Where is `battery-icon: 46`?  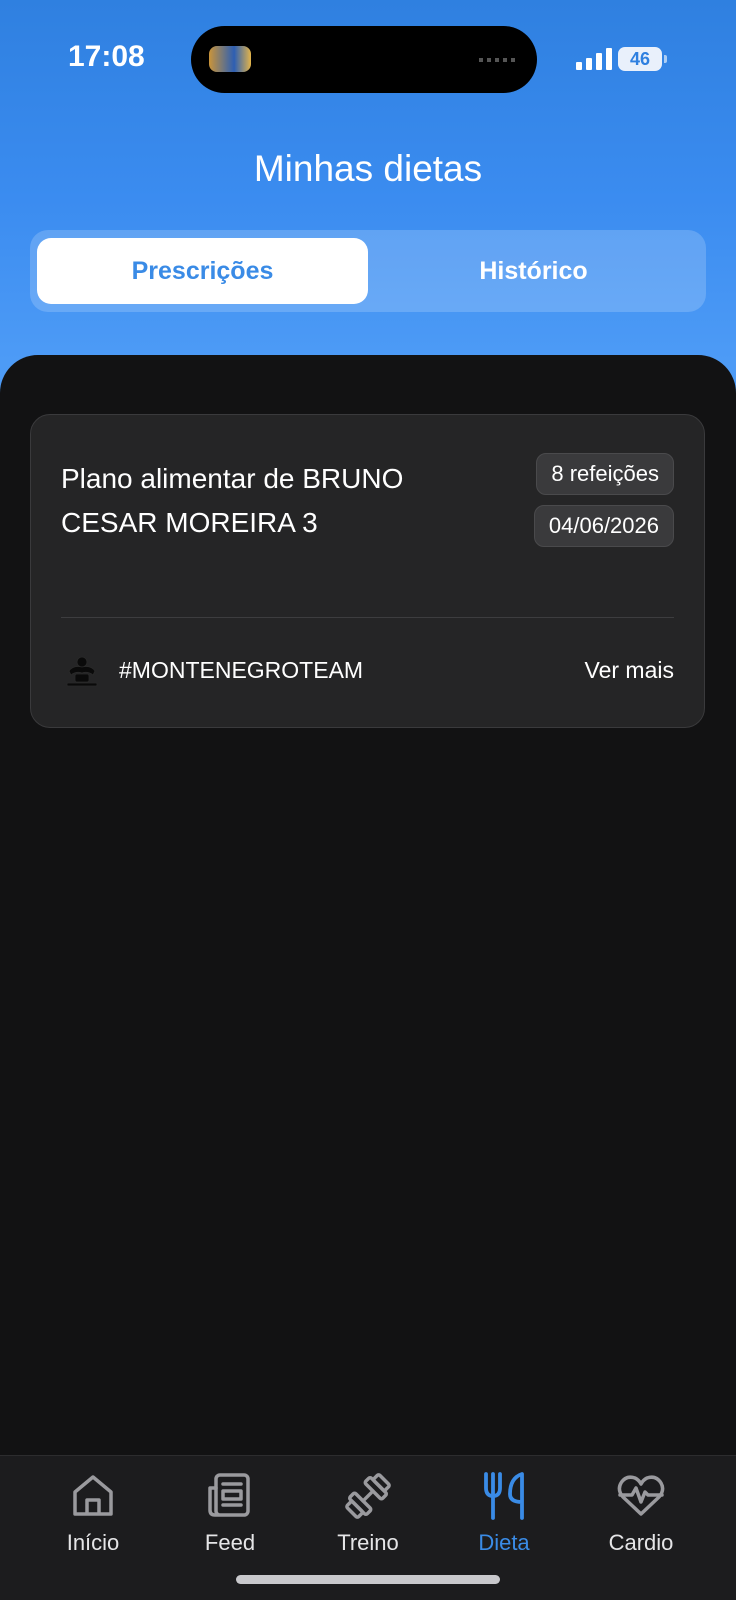 battery-icon: 46 is located at coordinates (640, 59).